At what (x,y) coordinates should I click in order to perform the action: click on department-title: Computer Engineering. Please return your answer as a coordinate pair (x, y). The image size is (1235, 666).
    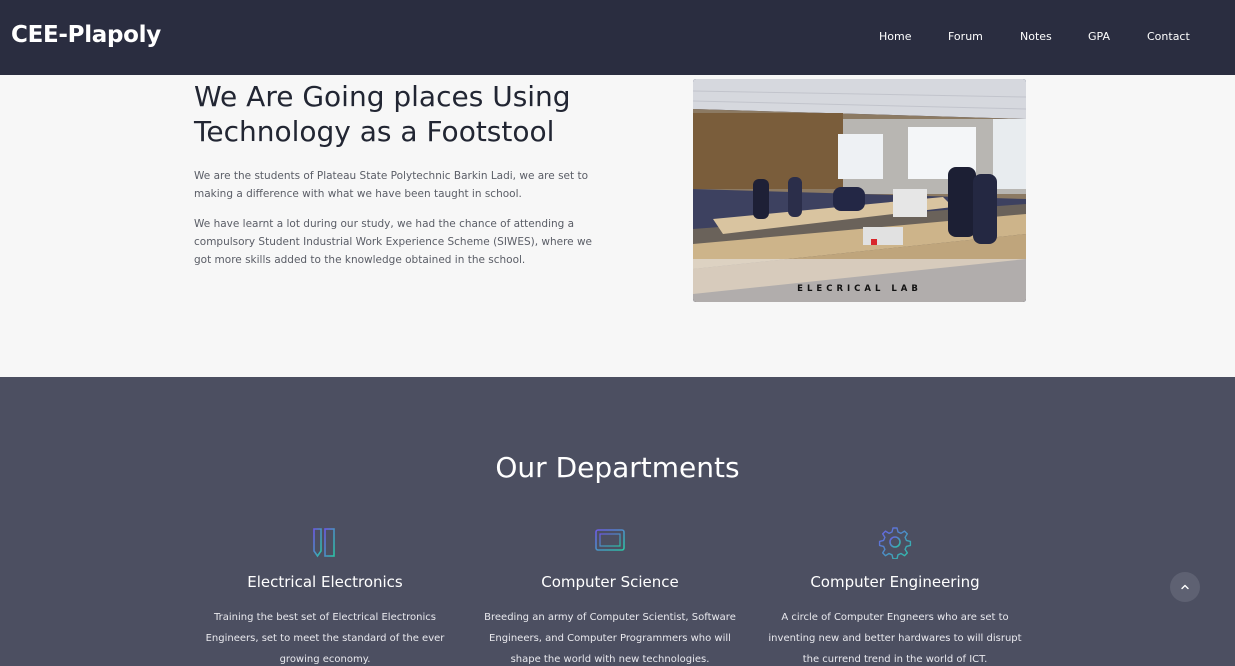
    Looking at the image, I should click on (895, 582).